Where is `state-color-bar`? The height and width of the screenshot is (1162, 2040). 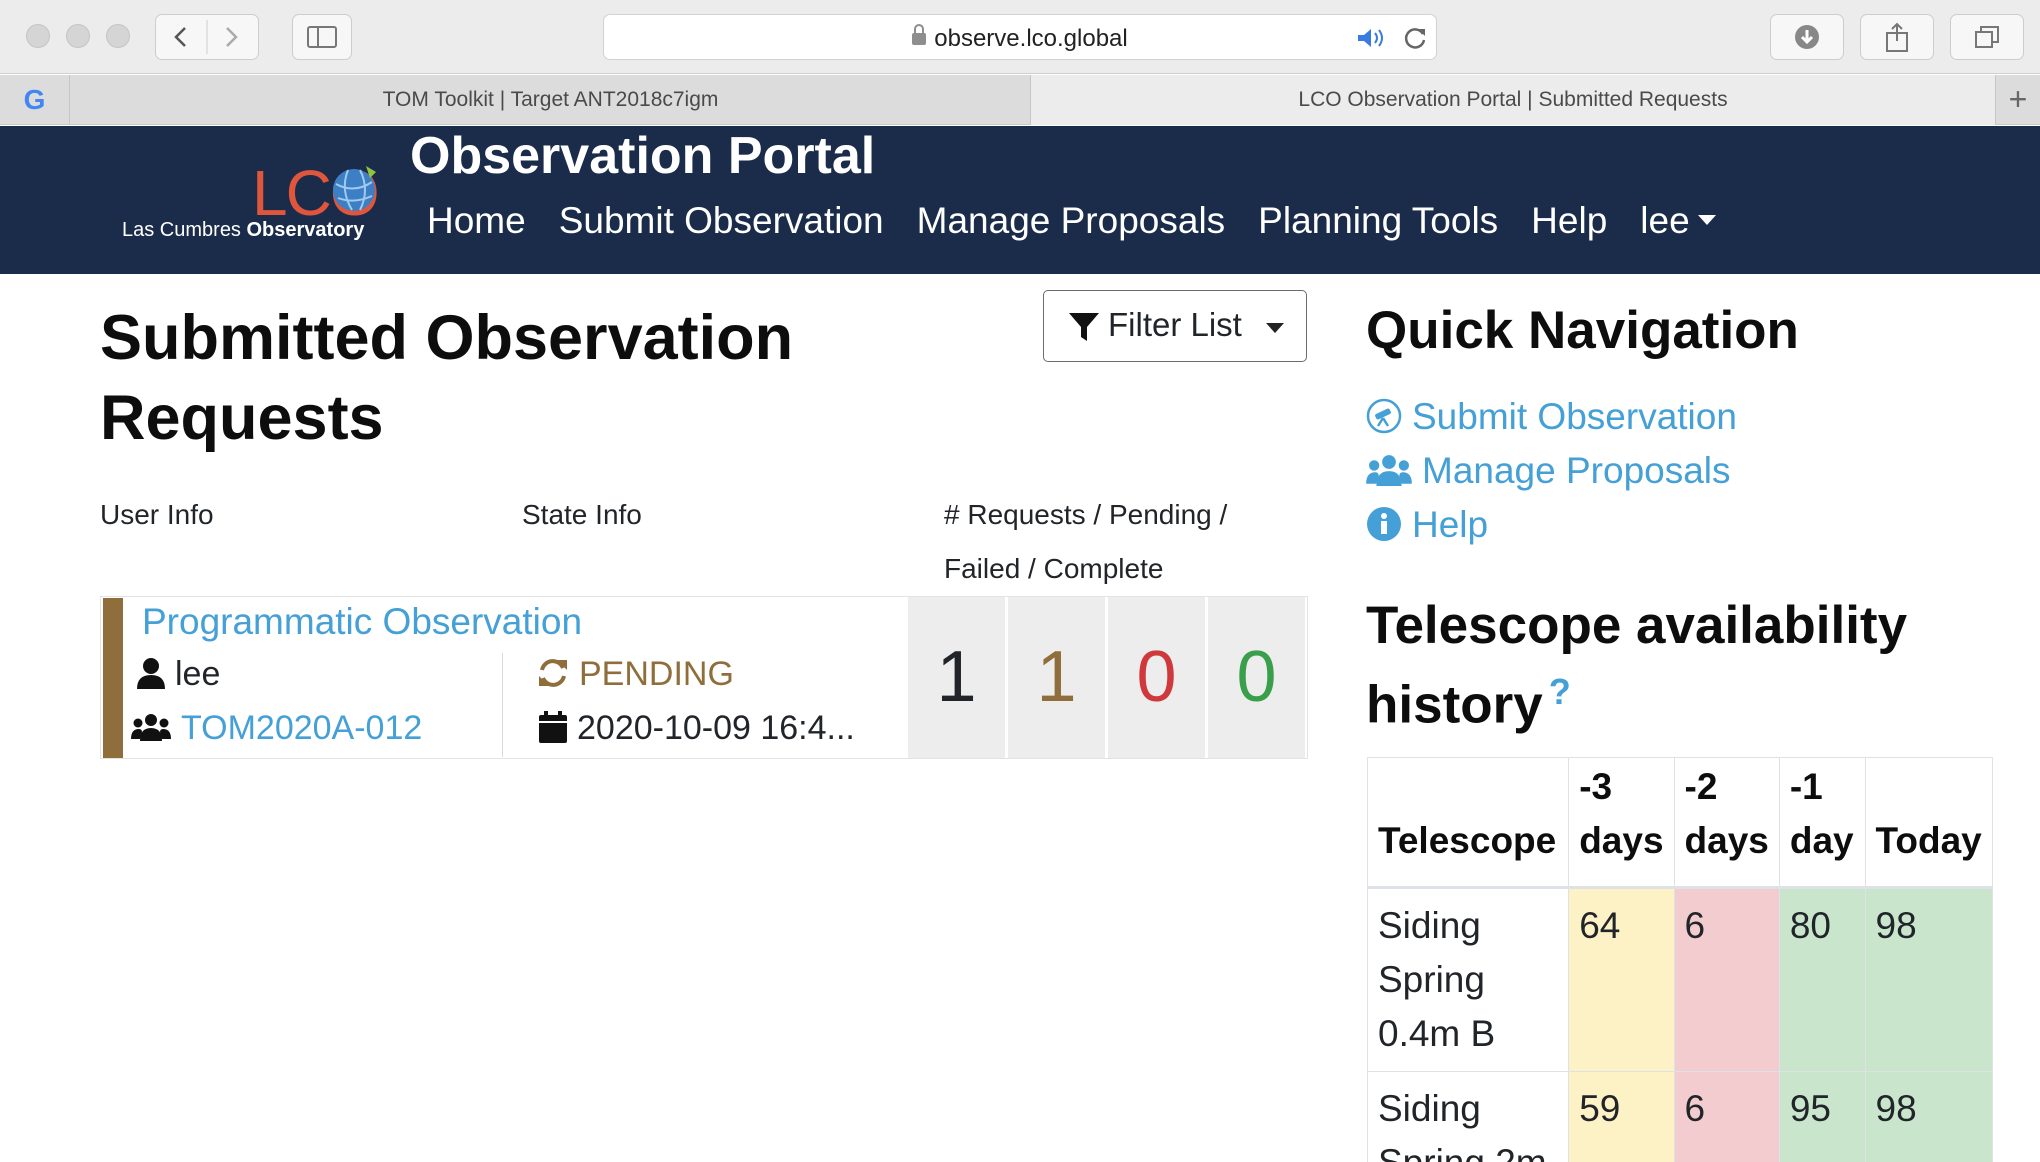
state-color-bar is located at coordinates (113, 678).